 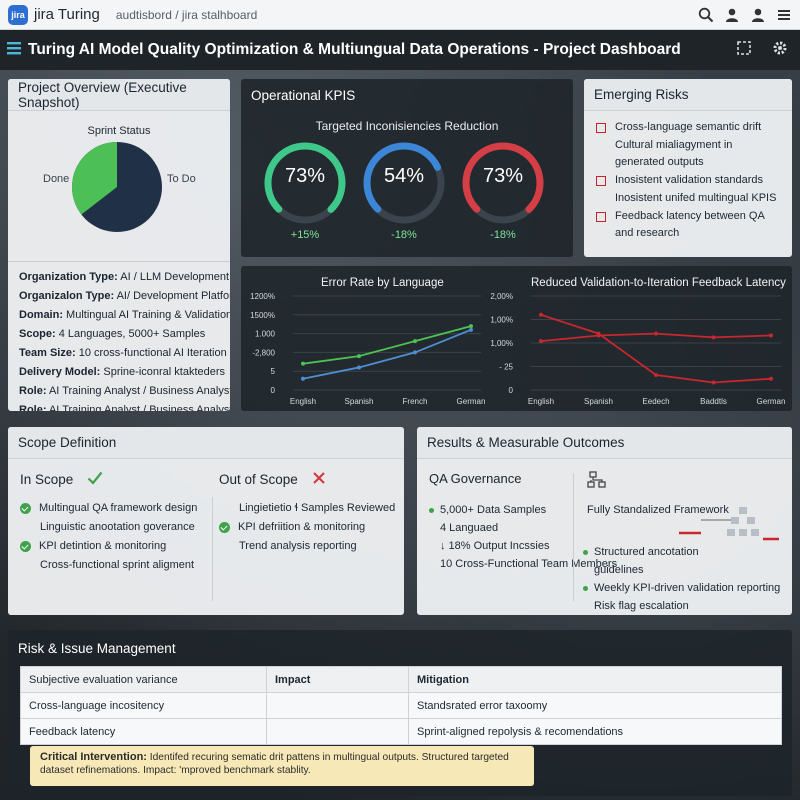 I want to click on overview-value: Multingual AI Training & Validation, so click(x=146, y=315).